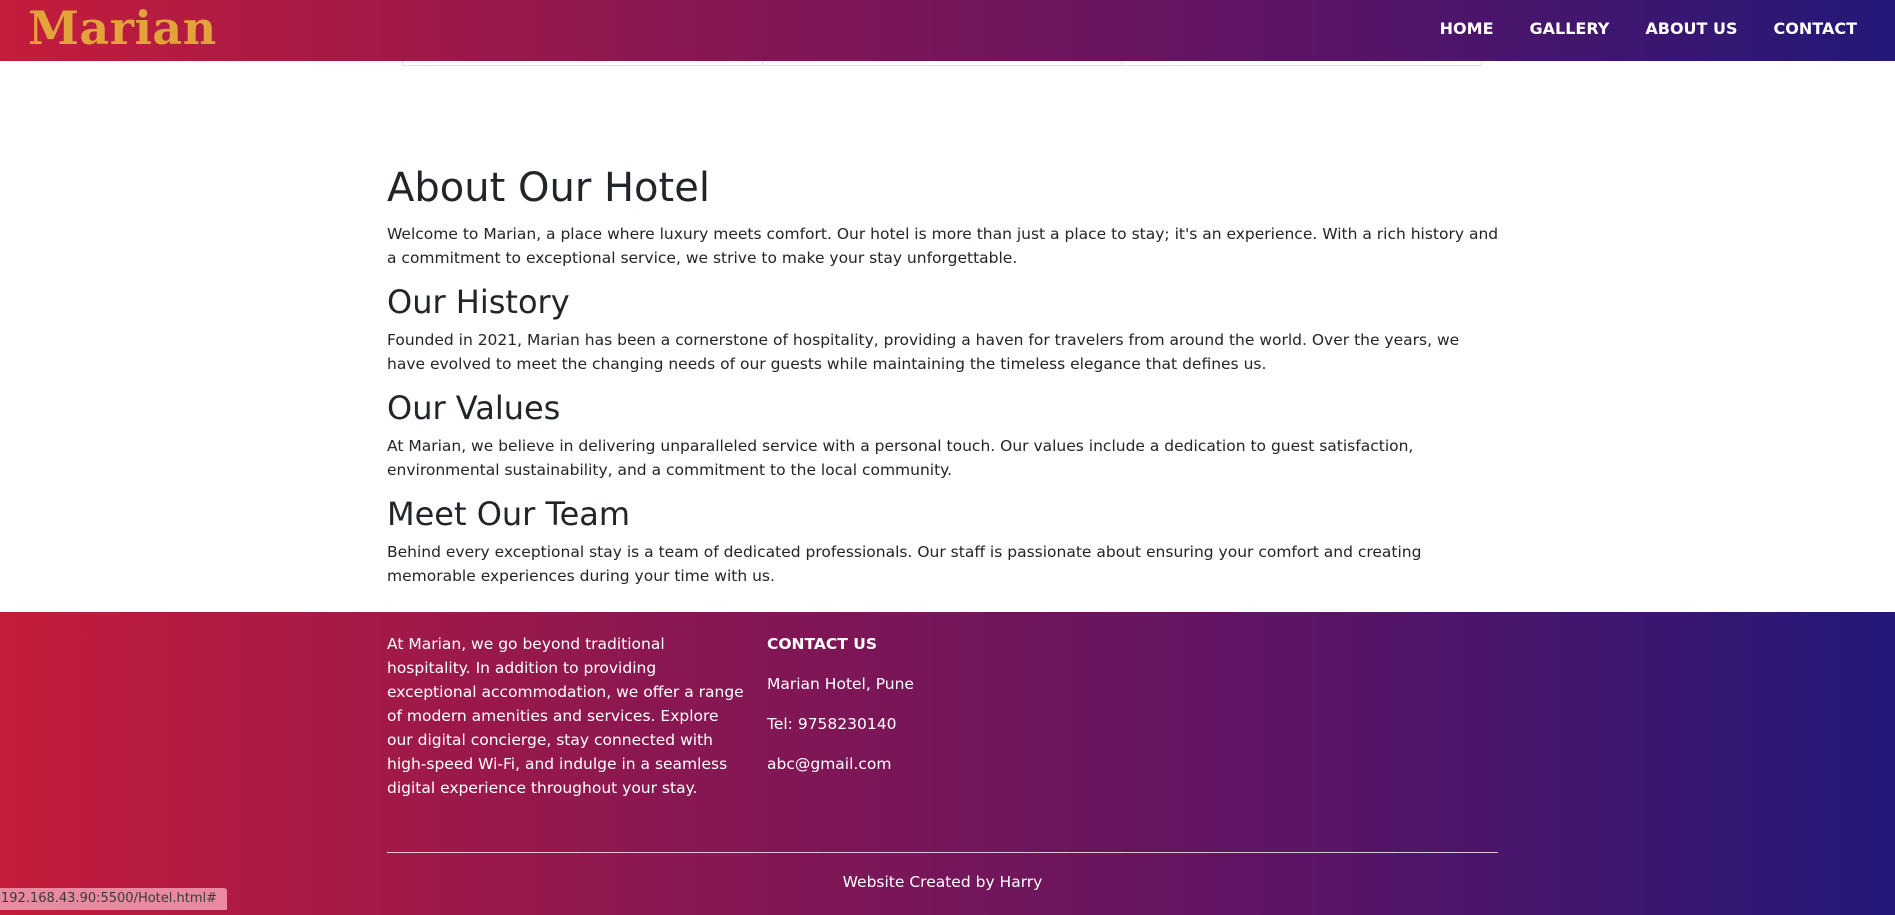  I want to click on nav-link-about-us: ABOUT US, so click(1691, 28).